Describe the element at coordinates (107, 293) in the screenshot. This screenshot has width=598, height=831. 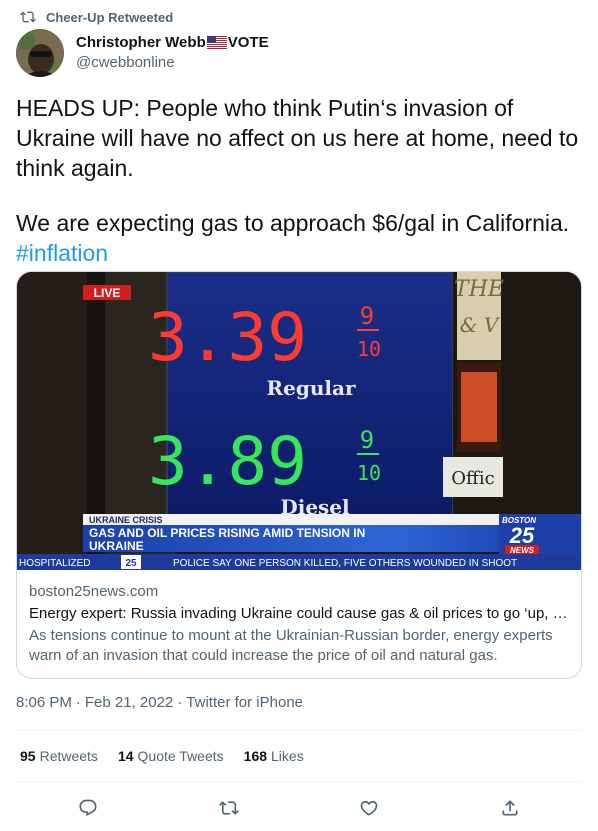
I see `live-badge: LIVE` at that location.